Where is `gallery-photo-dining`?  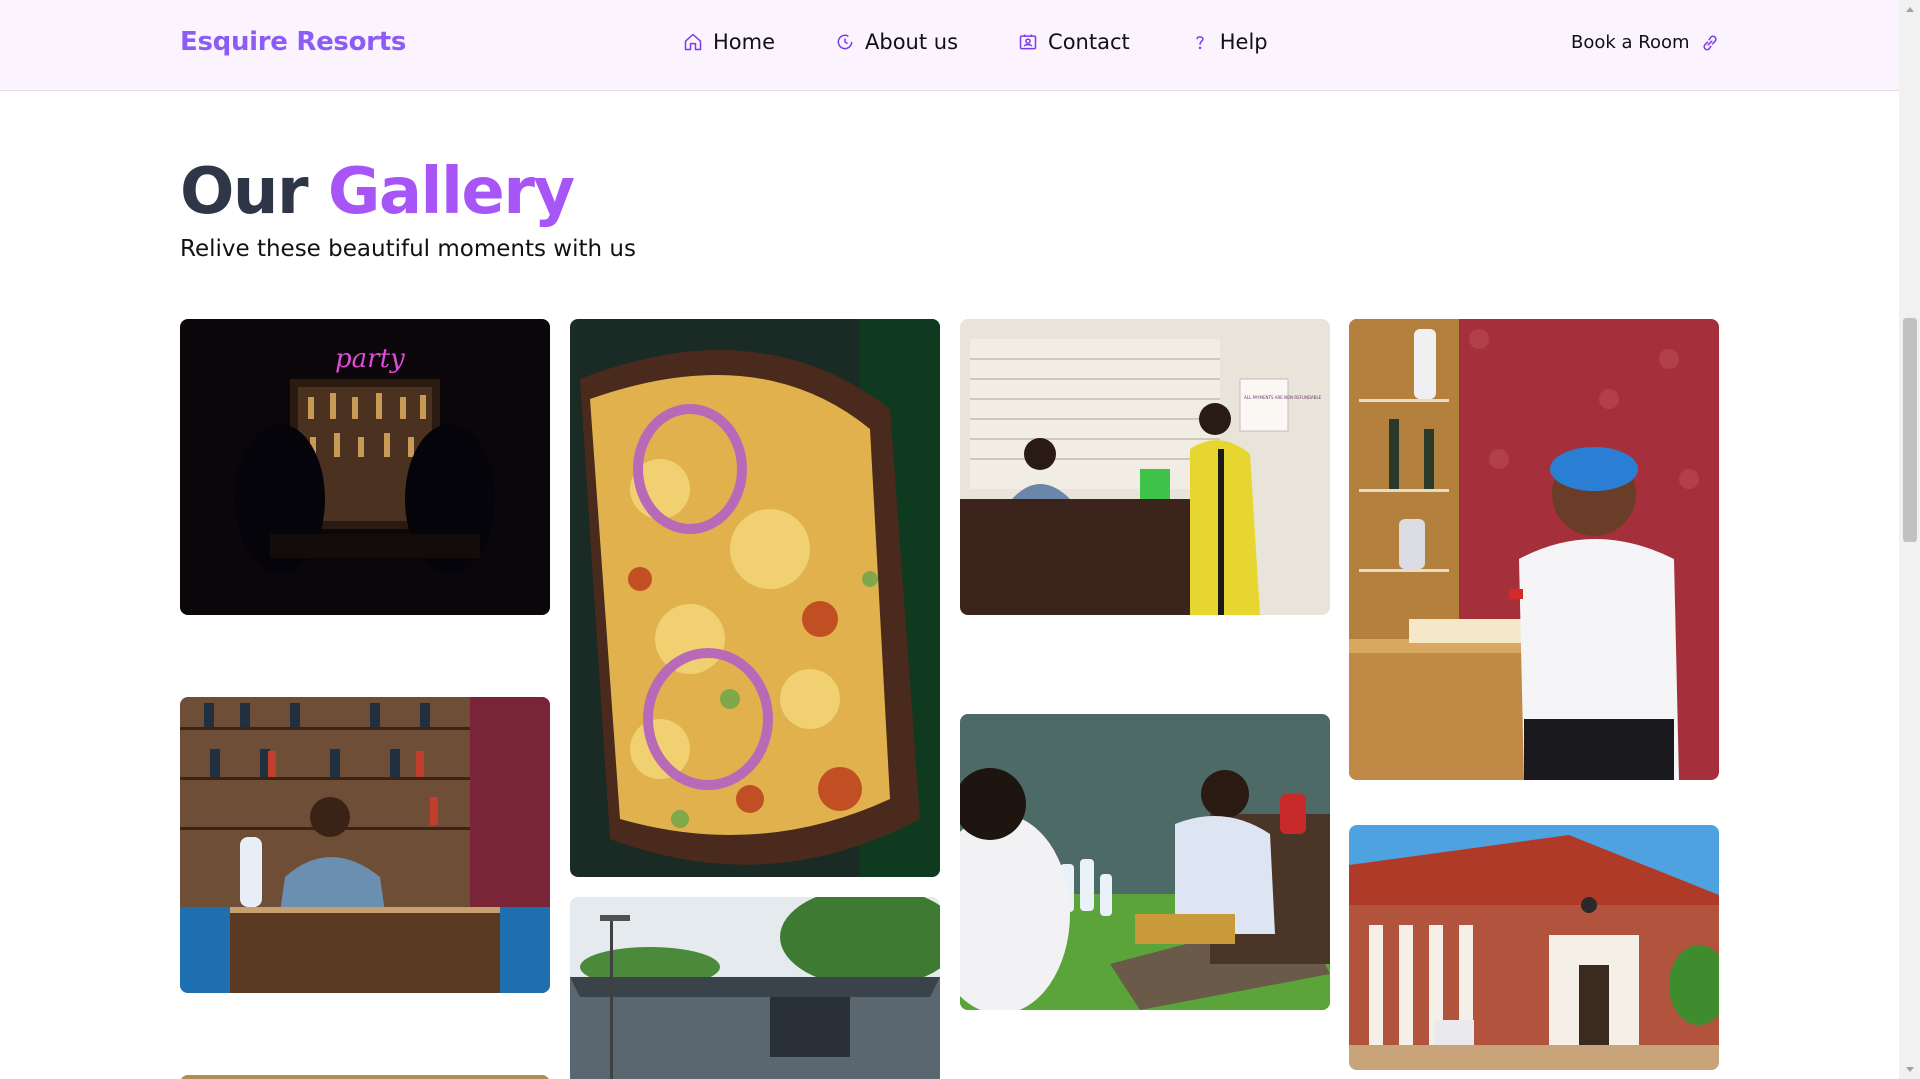
gallery-photo-dining is located at coordinates (1145, 862).